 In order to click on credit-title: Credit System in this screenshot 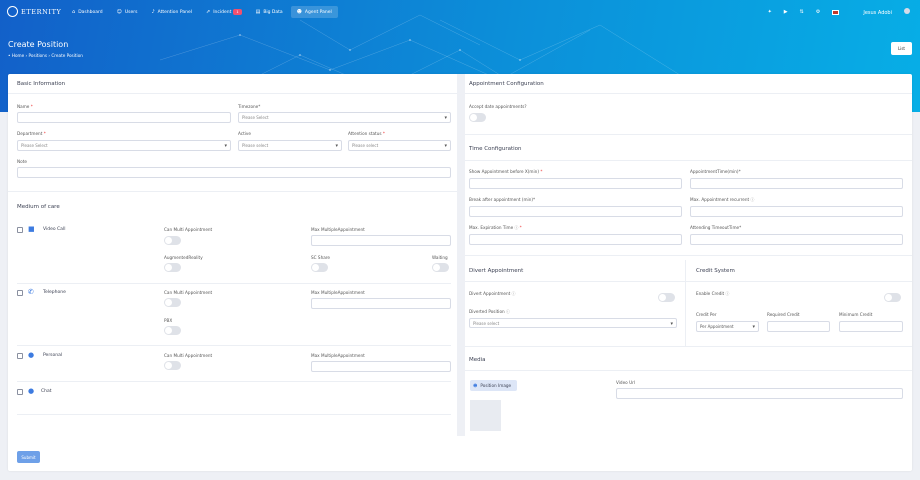, I will do `click(715, 271)`.